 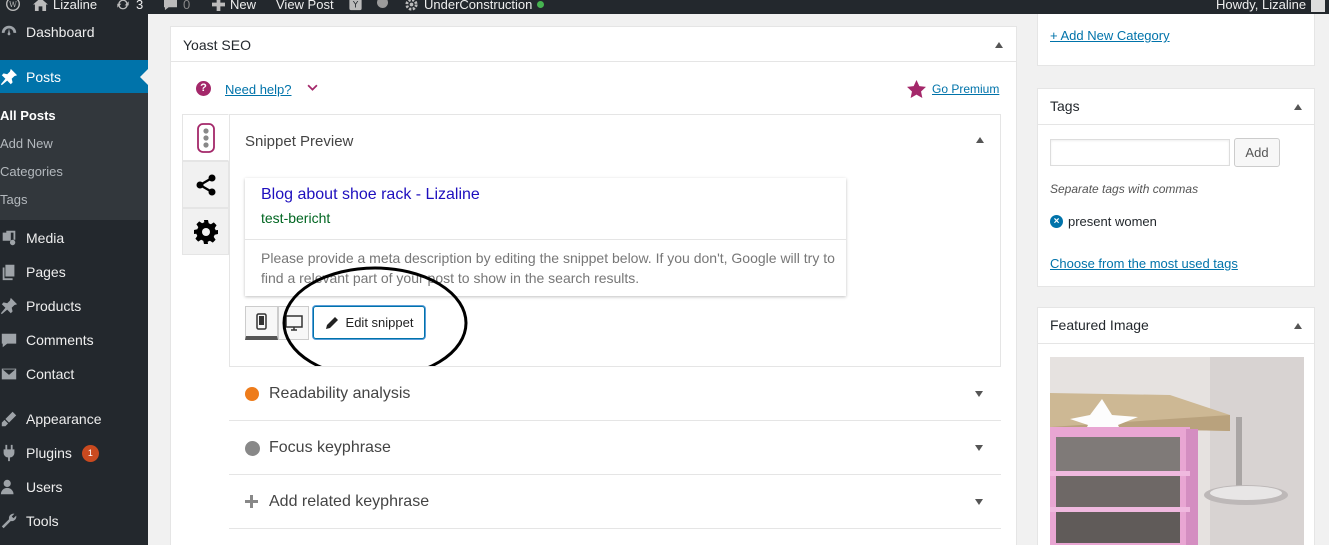 I want to click on menu-plugins: Plugins 1, so click(x=74, y=453).